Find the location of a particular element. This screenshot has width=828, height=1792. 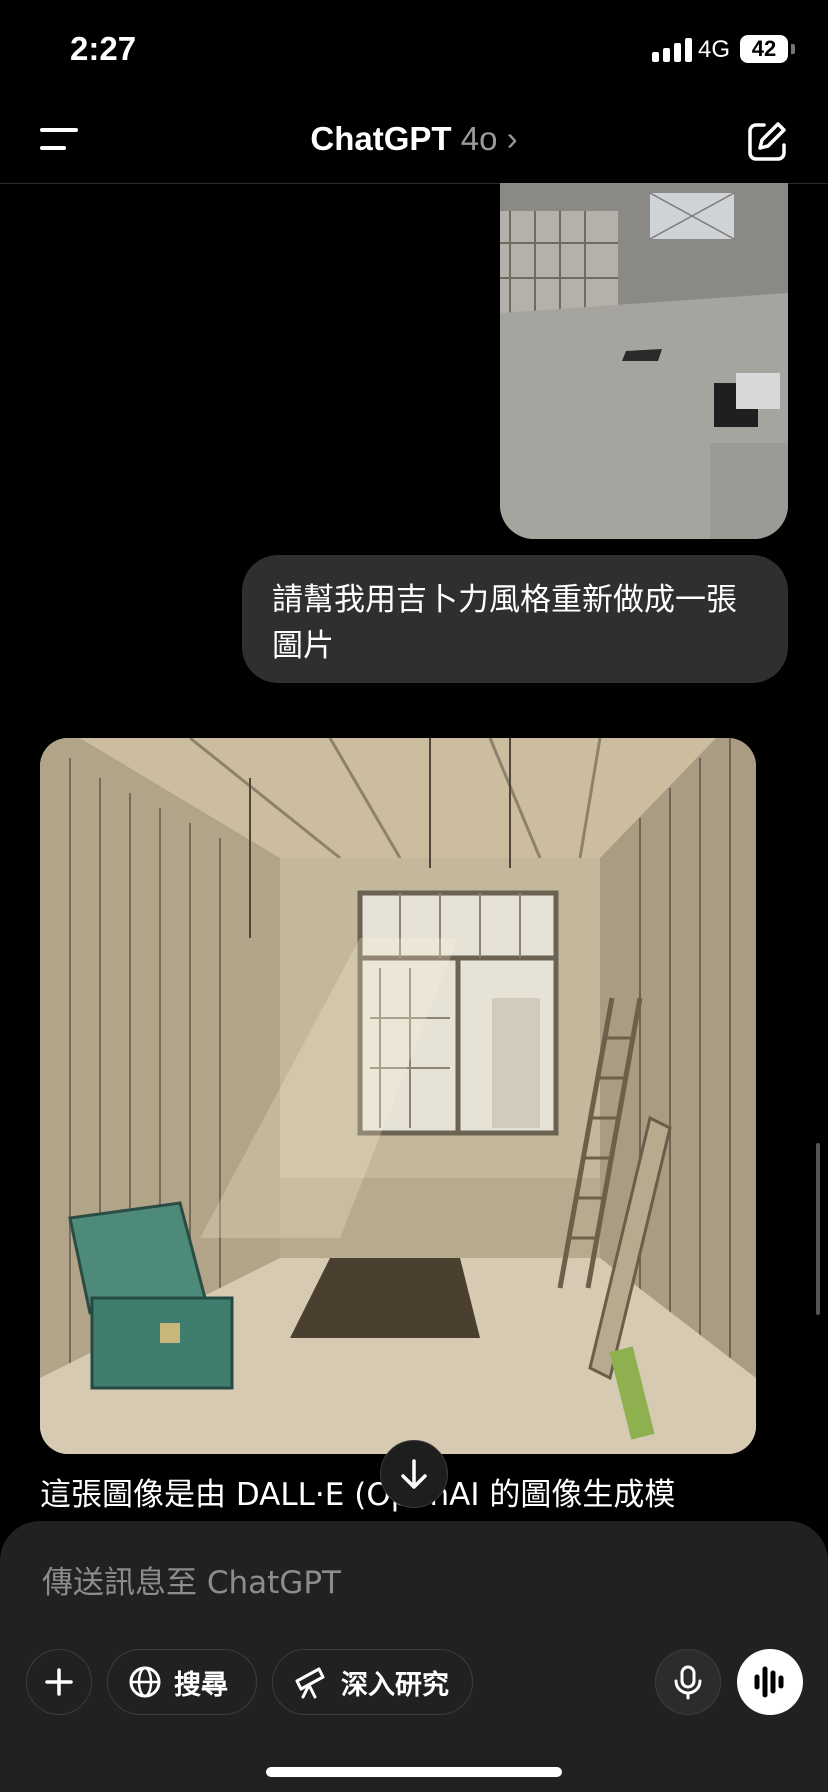

model-selector: ChatGPT 4o › is located at coordinates (414, 139).